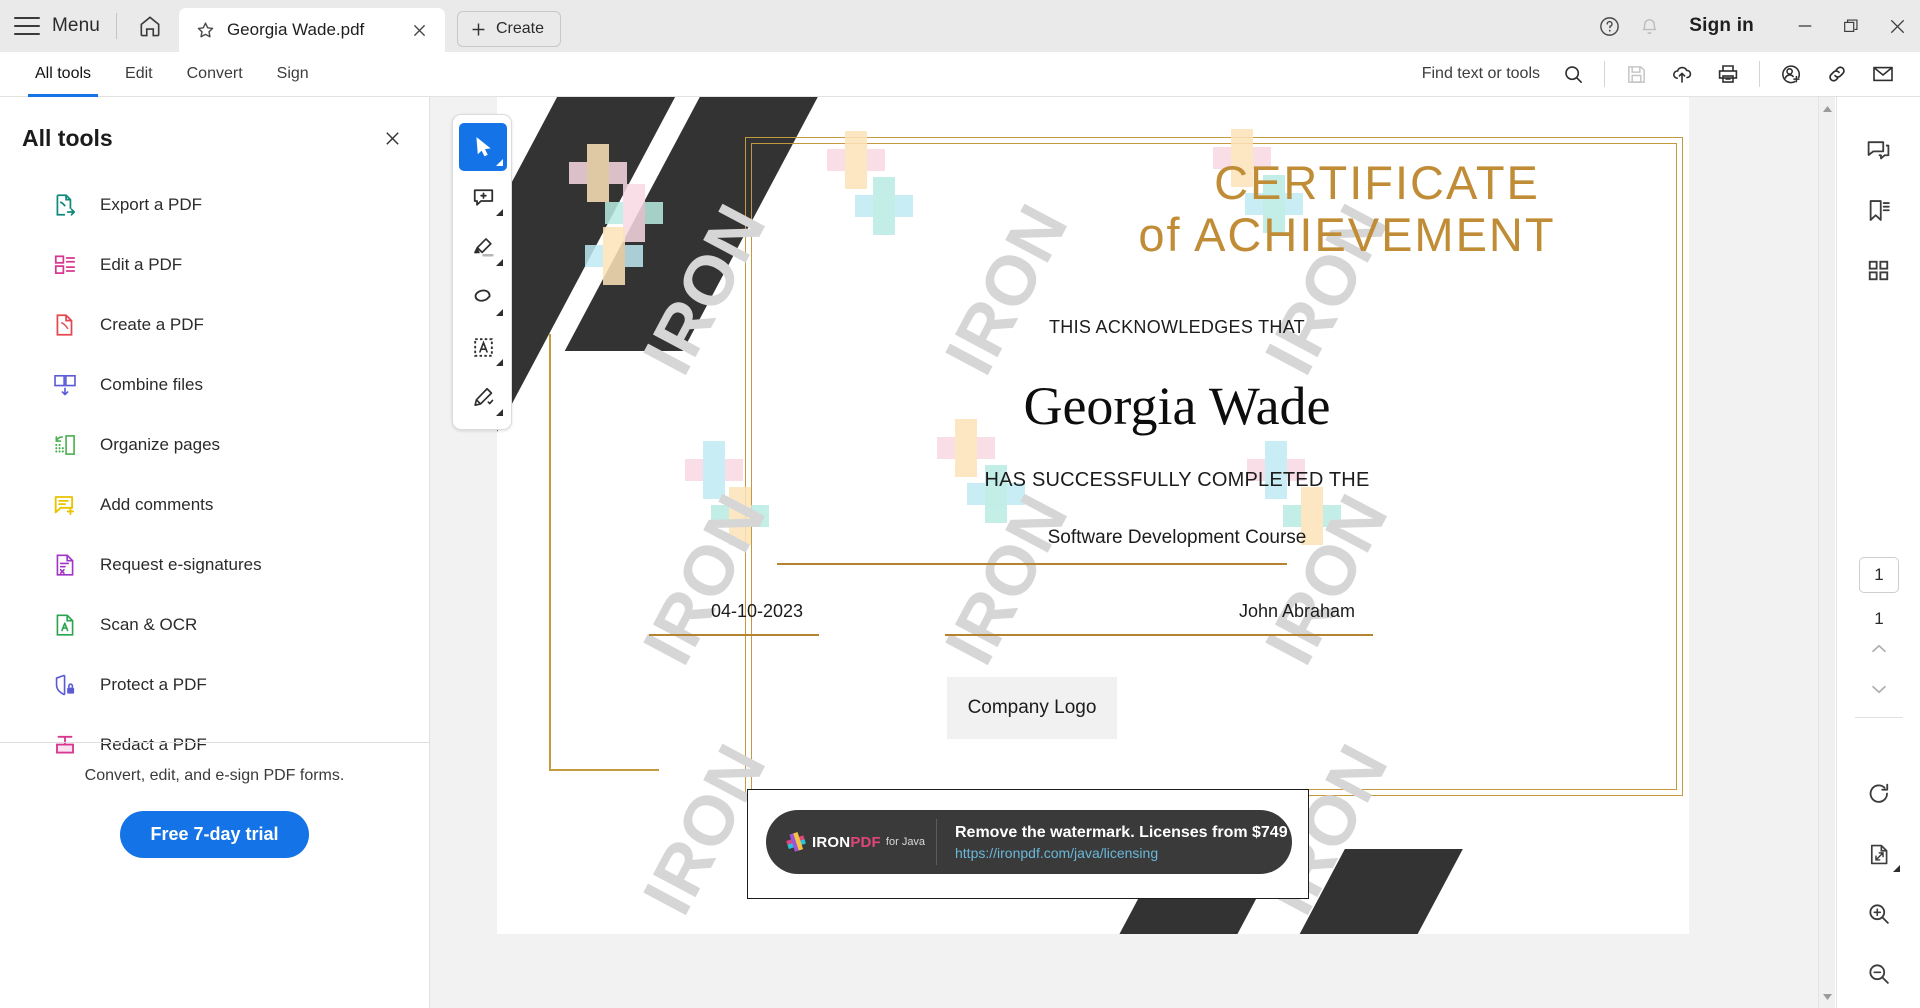 The image size is (1920, 1008). What do you see at coordinates (1879, 210) in the screenshot?
I see `bookmarks-icon` at bounding box center [1879, 210].